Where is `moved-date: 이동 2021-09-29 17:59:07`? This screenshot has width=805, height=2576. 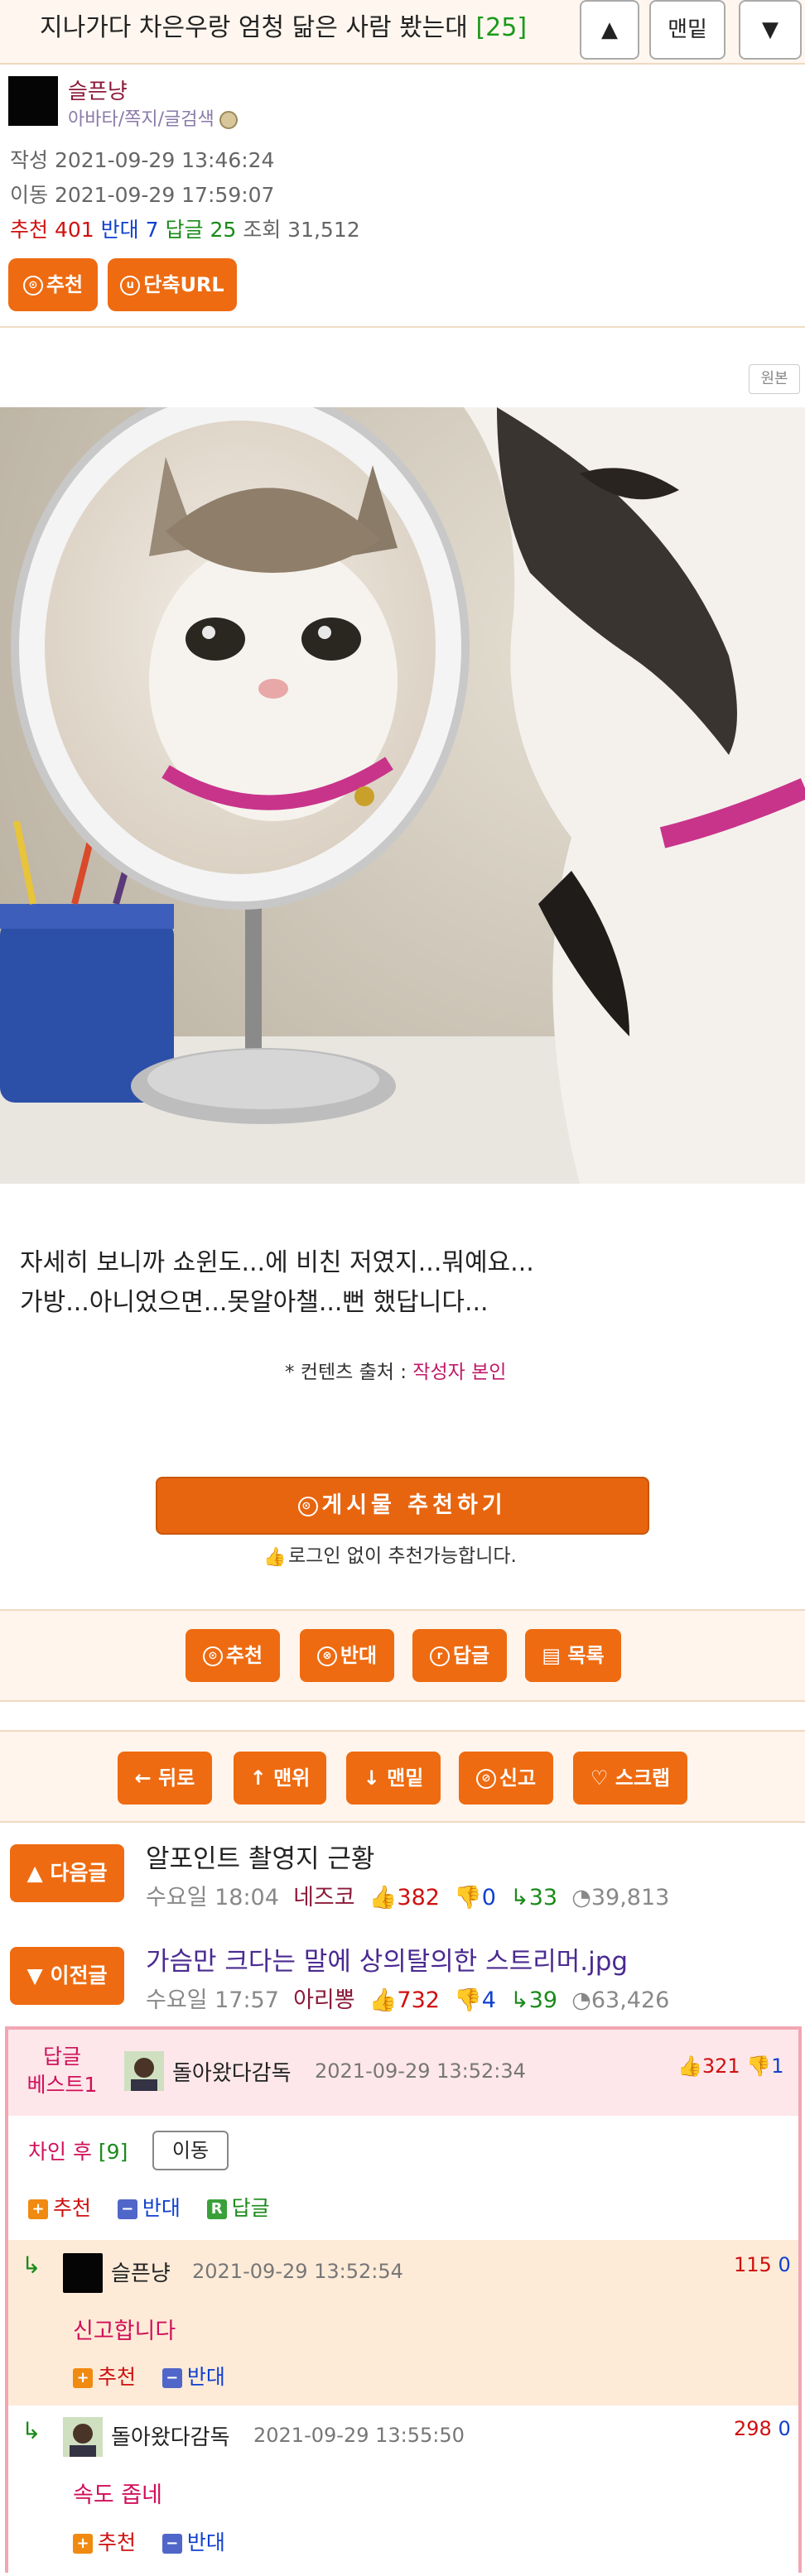 moved-date: 이동 2021-09-29 17:59:07 is located at coordinates (142, 195).